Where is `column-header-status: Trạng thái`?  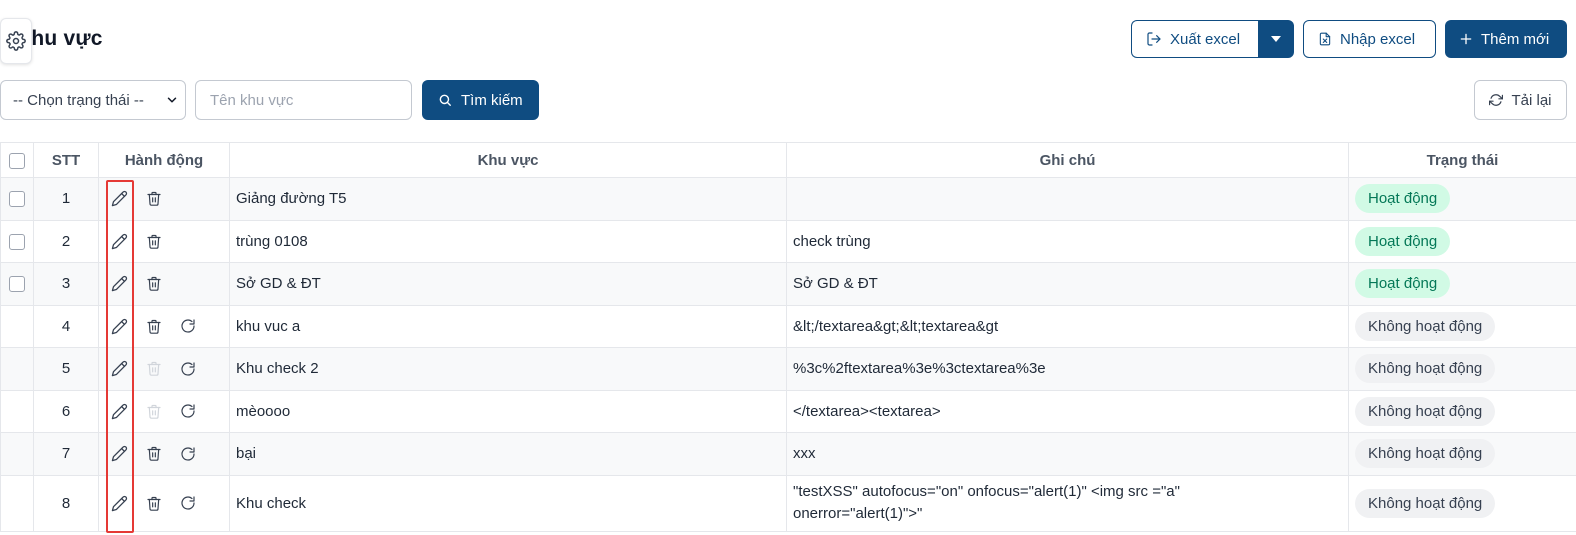
column-header-status: Trạng thái is located at coordinates (1462, 160).